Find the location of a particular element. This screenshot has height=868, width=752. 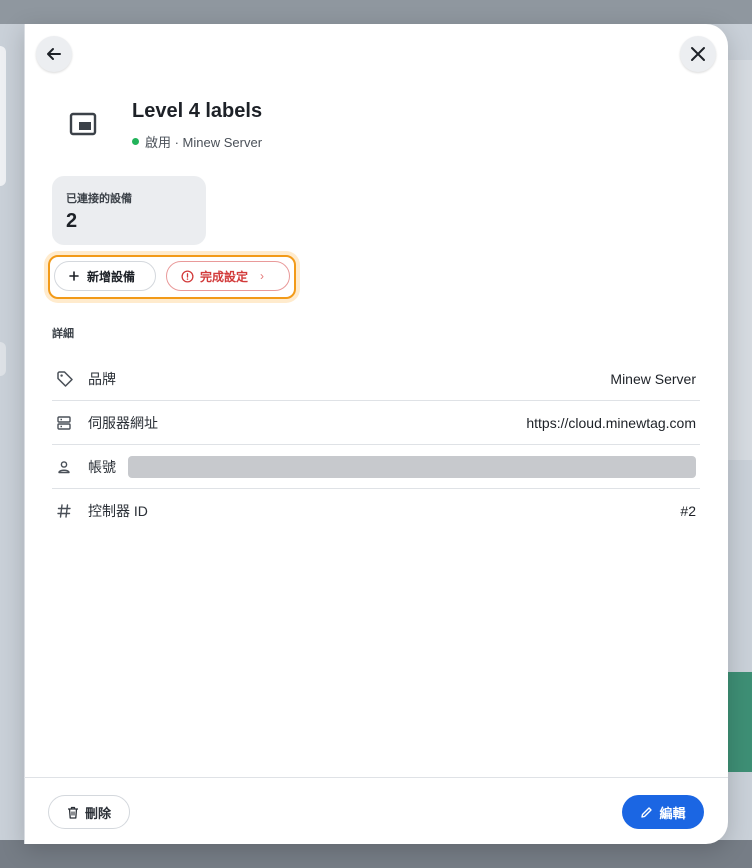

action-button-group: 新增設備 完成設定 › is located at coordinates (172, 277).